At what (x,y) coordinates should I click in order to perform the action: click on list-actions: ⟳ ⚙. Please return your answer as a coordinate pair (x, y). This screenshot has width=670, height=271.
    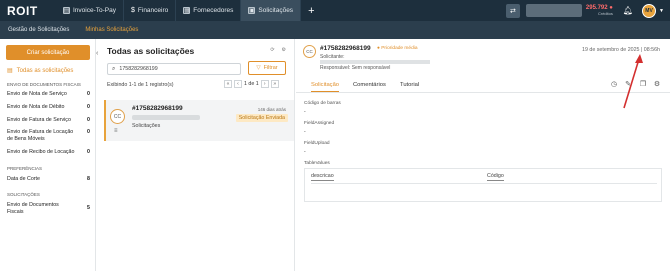
    Looking at the image, I should click on (278, 50).